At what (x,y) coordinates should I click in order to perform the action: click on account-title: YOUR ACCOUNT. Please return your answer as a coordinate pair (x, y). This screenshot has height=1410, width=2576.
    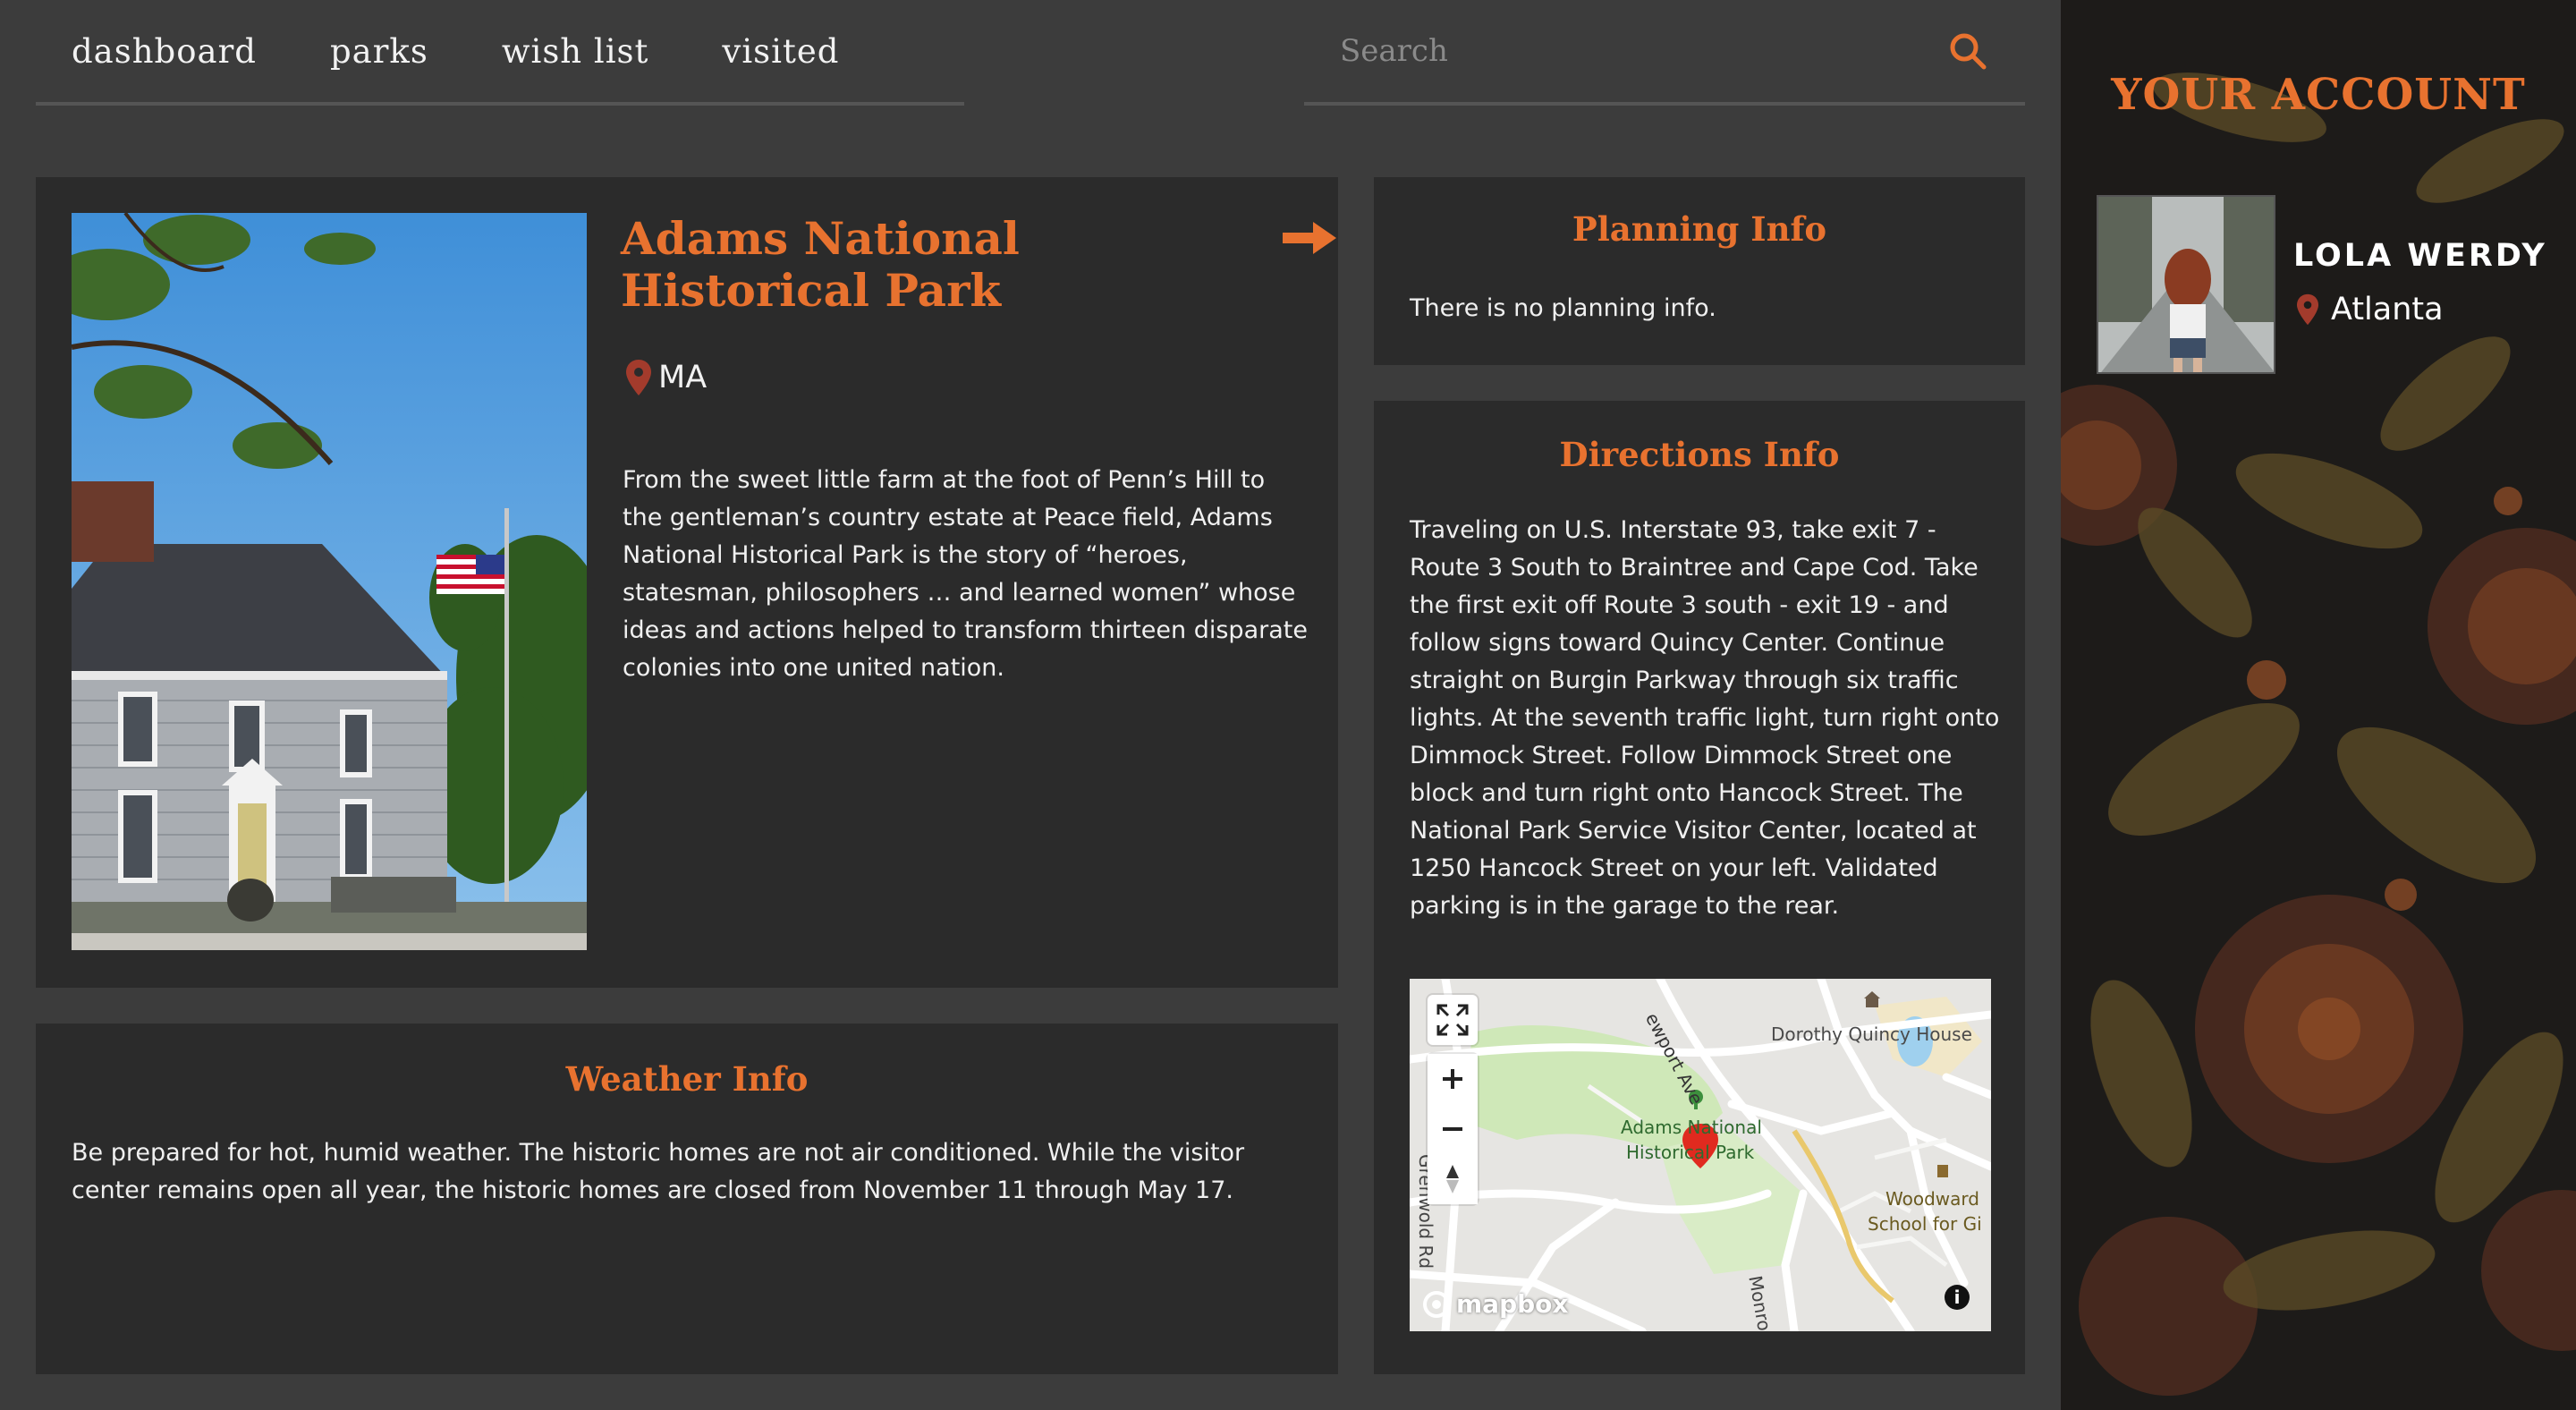
    Looking at the image, I should click on (2318, 95).